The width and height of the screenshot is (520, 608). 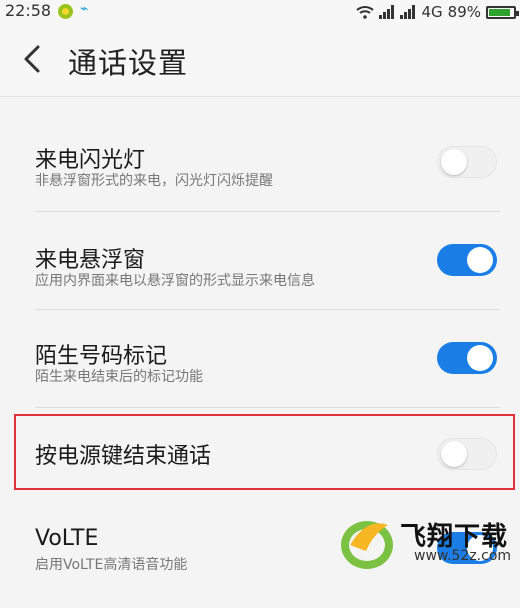 I want to click on status-bar: 22:58 ⌁ 4G 89%, so click(x=260, y=12).